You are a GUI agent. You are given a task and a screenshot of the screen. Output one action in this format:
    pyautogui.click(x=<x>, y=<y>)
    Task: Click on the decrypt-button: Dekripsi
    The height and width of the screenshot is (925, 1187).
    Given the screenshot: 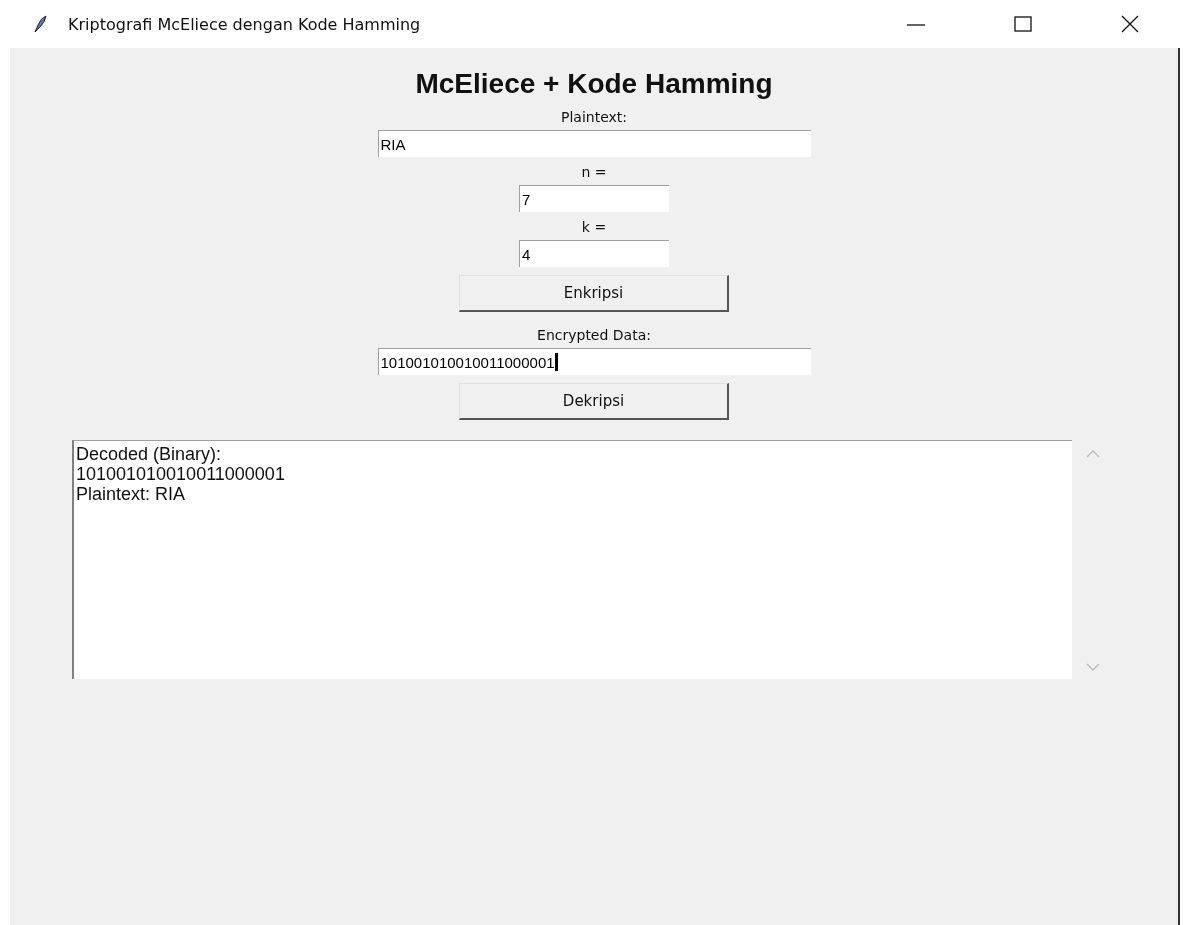 What is the action you would take?
    pyautogui.click(x=594, y=401)
    